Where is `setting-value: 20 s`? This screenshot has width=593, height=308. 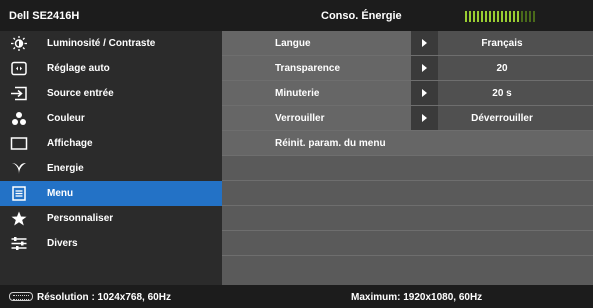
setting-value: 20 s is located at coordinates (502, 93).